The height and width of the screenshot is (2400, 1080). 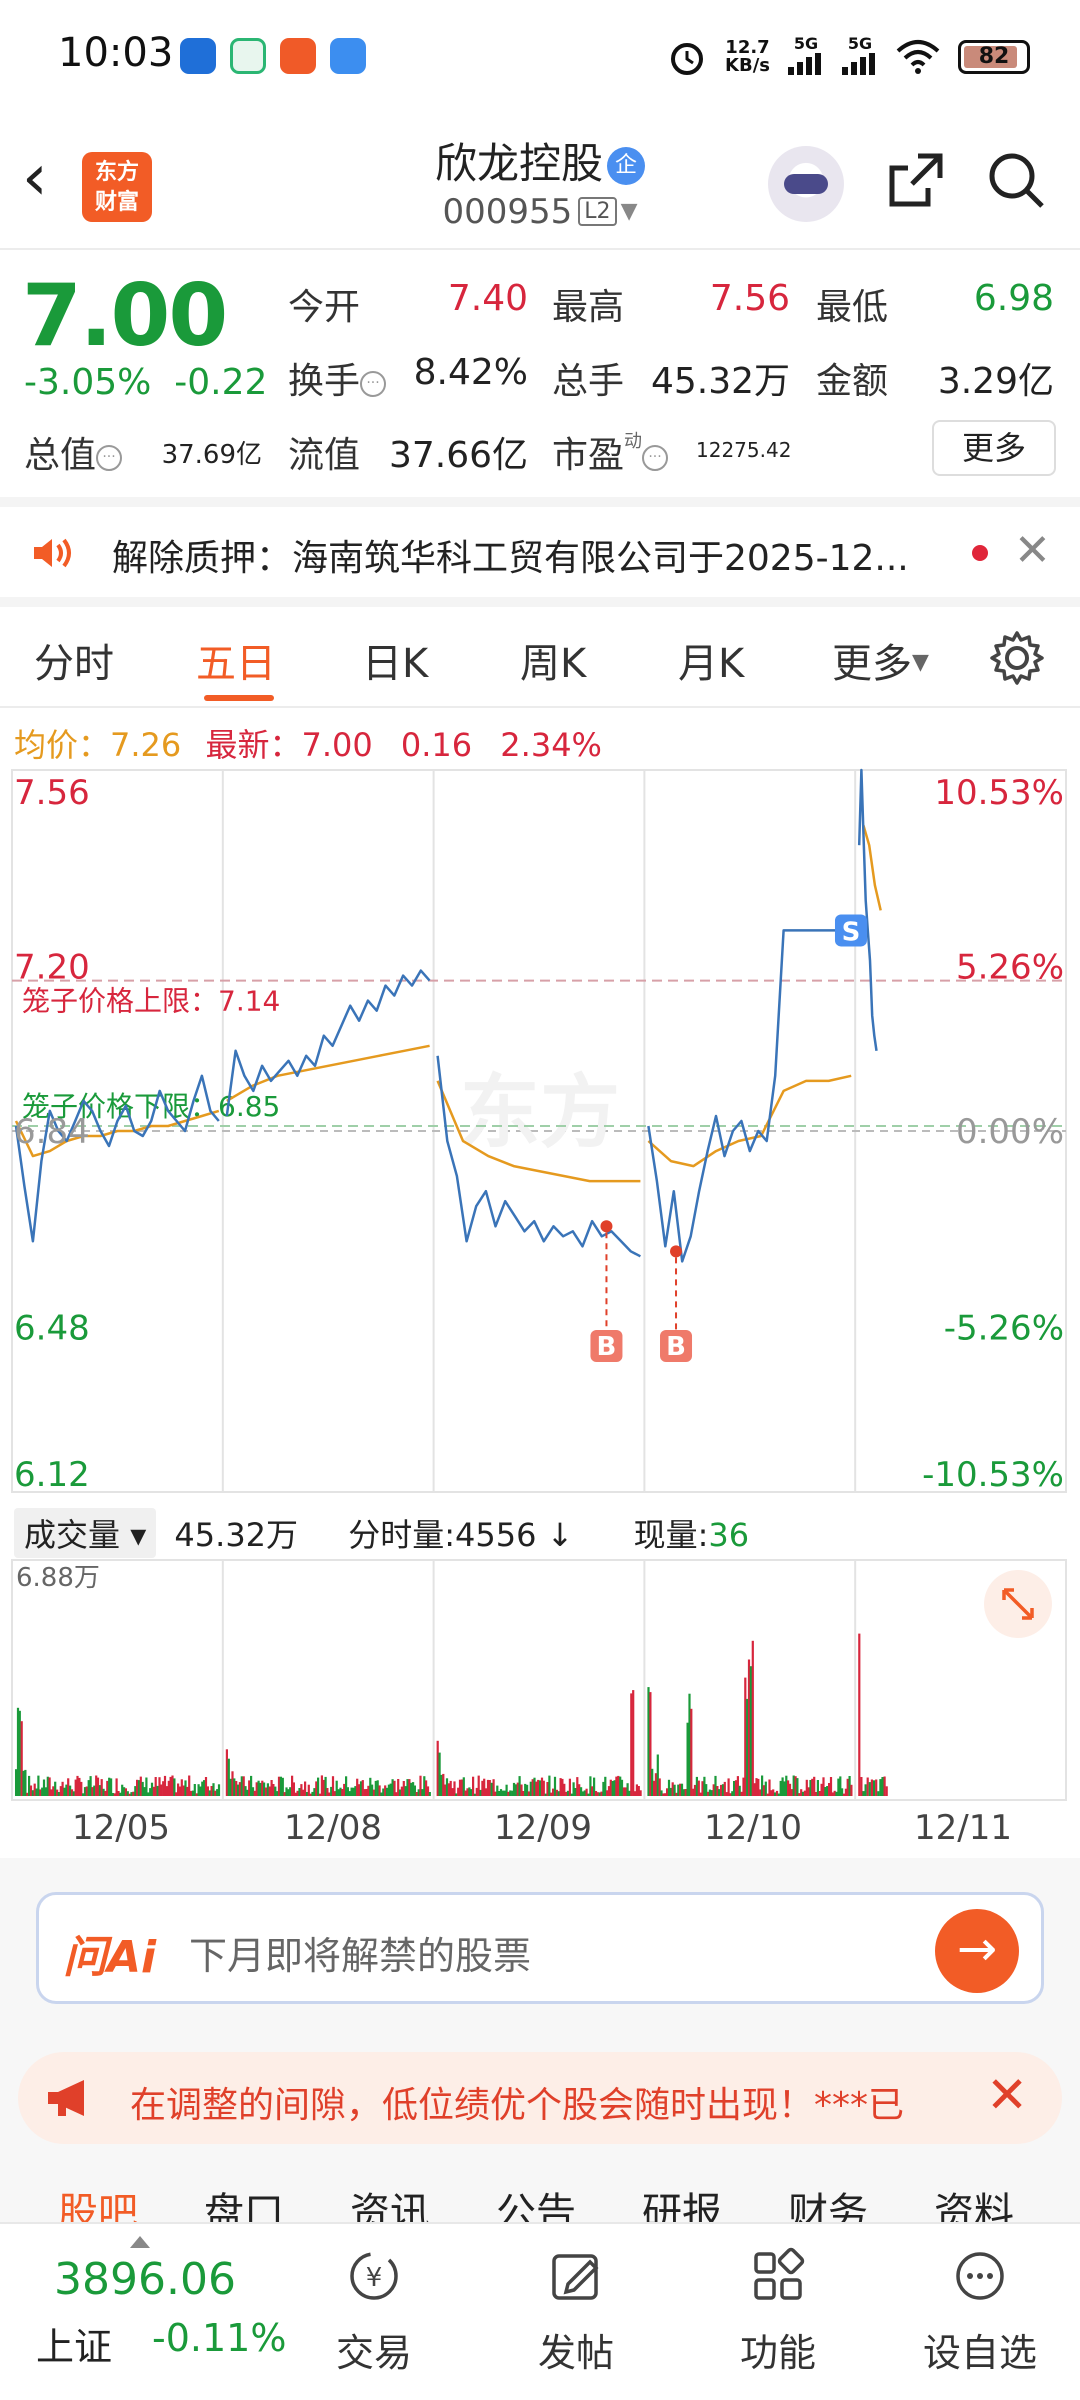 I want to click on latest-change: 0.16, so click(x=436, y=745).